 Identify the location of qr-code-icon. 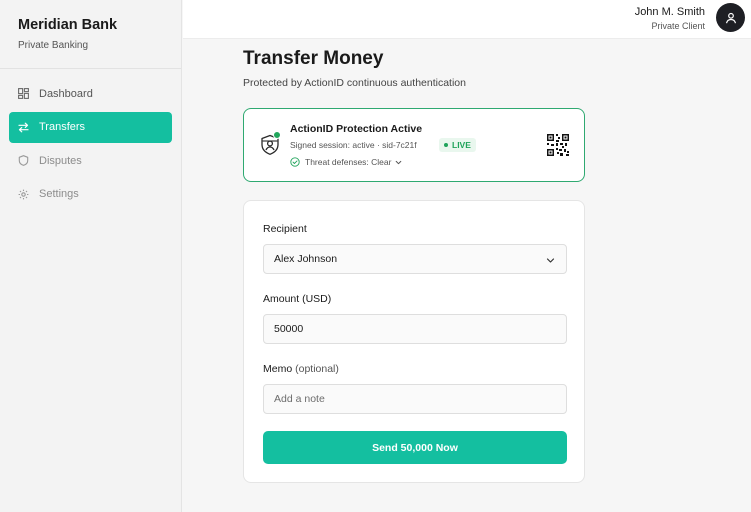
(558, 145).